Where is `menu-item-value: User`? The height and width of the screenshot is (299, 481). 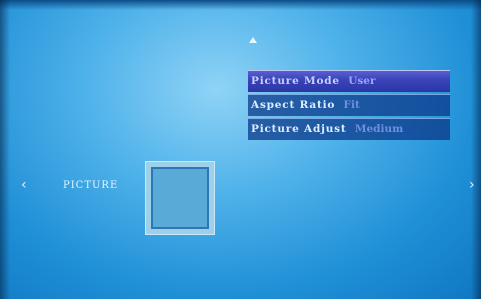
menu-item-value: User is located at coordinates (362, 81).